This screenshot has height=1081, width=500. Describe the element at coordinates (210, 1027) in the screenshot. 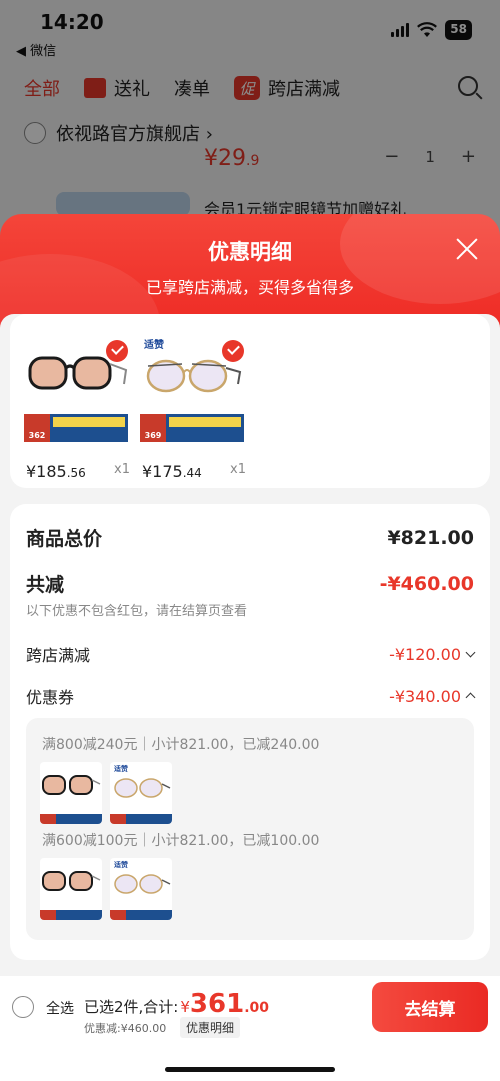

I see `discount-detail-button: 优惠明细` at that location.